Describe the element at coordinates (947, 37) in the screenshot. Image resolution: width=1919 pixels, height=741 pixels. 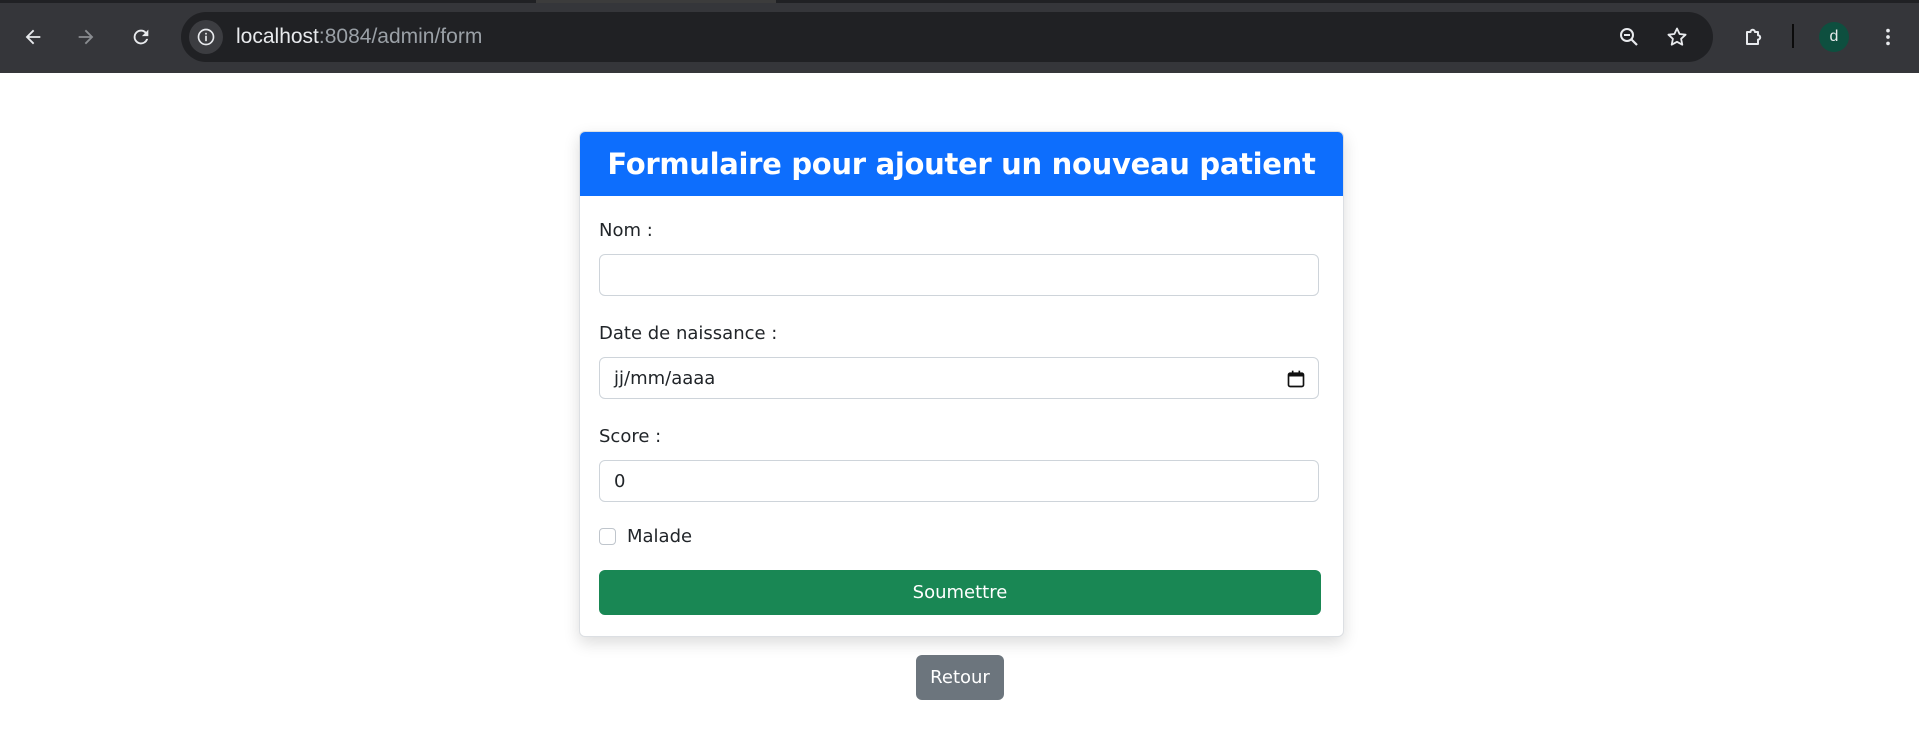
I see `address-bar: localhost:8084/admin/form` at that location.